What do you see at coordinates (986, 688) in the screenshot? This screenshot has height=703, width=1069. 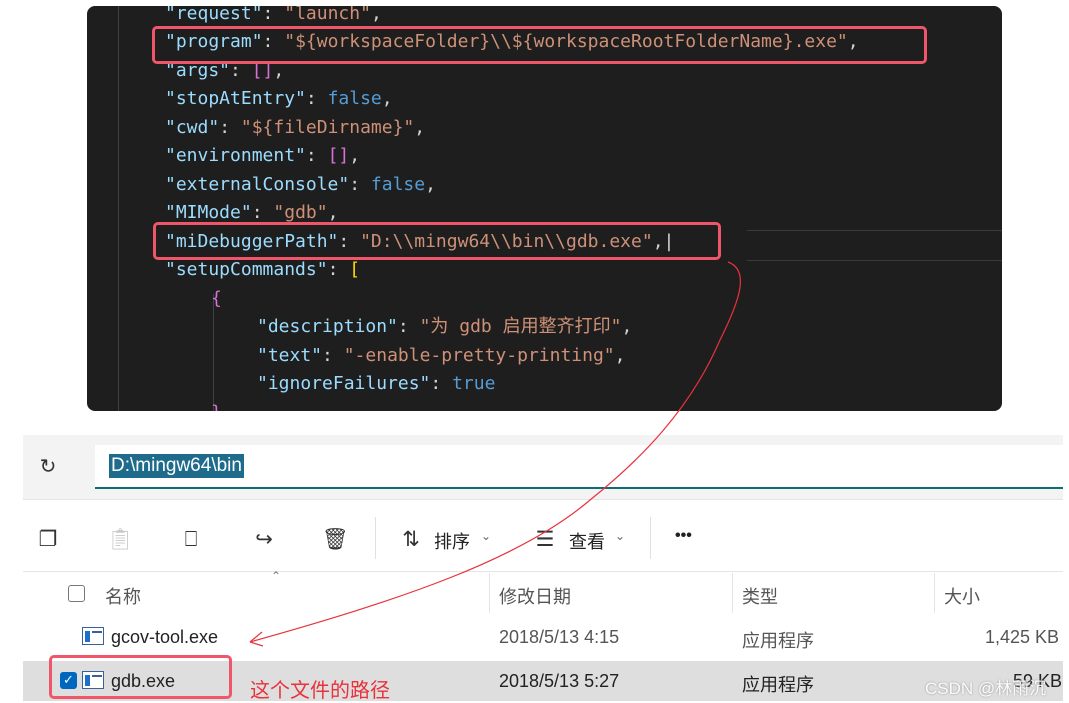 I see `watermark: CSDN @林雨沉` at bounding box center [986, 688].